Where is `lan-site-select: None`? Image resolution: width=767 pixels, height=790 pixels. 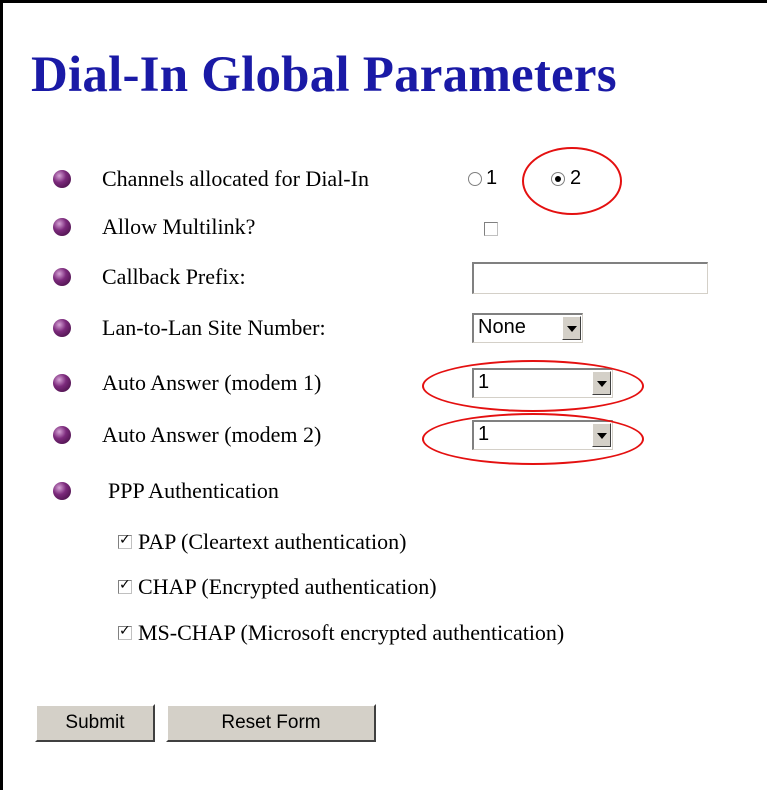
lan-site-select: None is located at coordinates (527, 328).